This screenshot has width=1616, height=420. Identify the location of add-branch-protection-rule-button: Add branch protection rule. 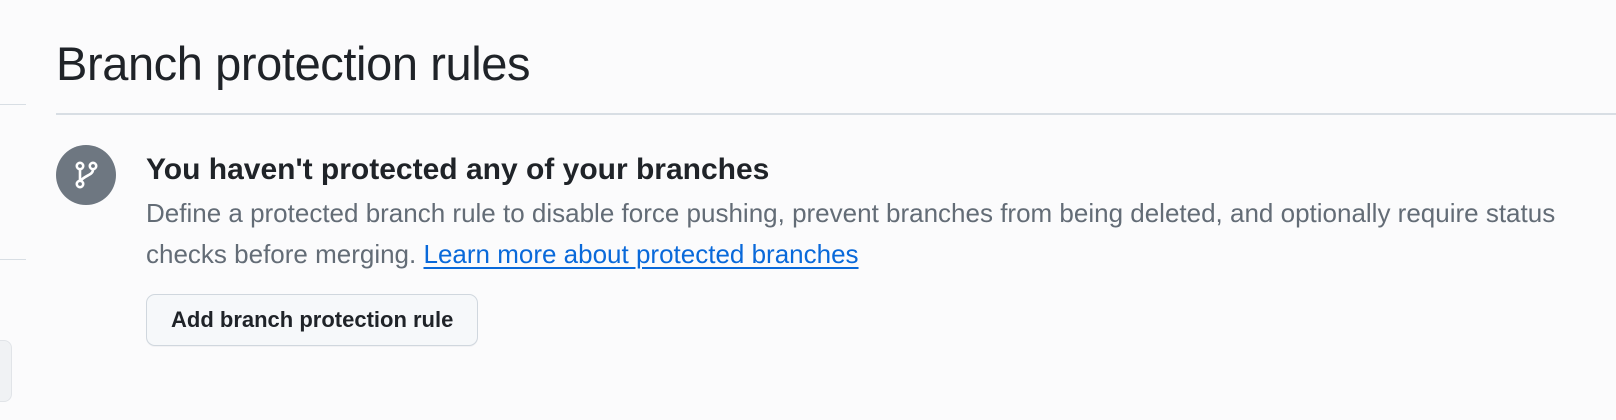
(312, 320).